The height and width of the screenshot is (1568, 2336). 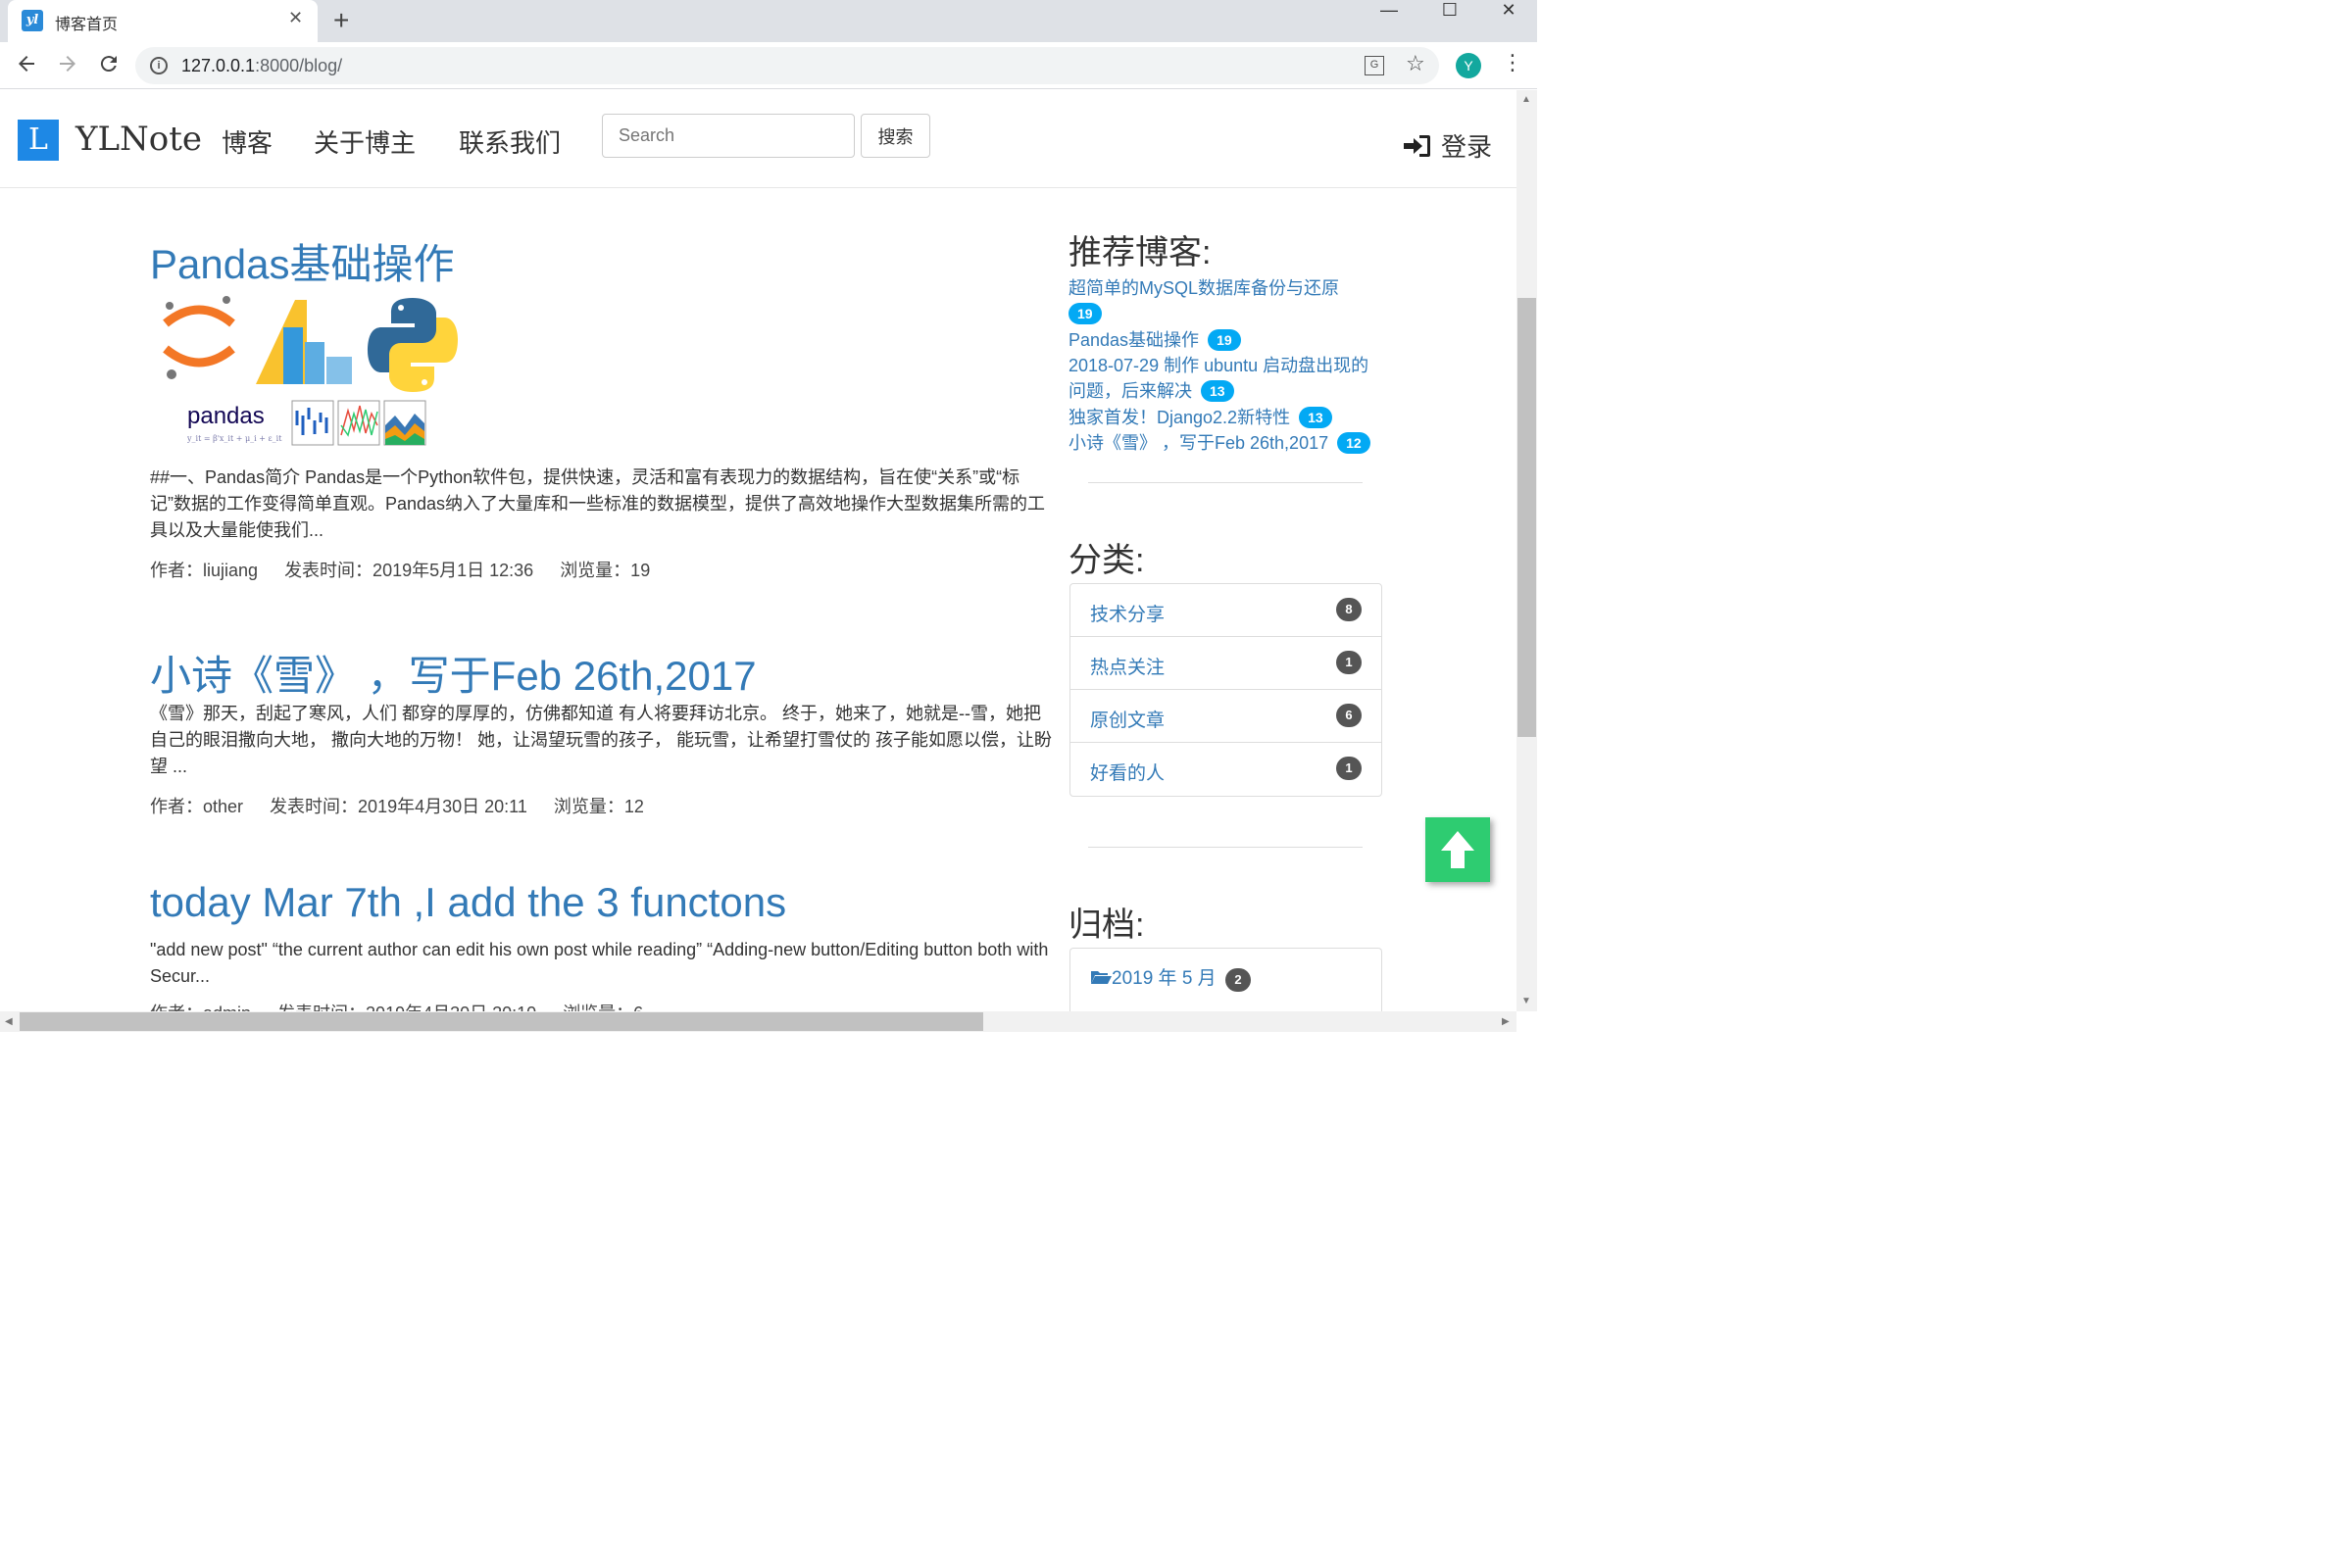 What do you see at coordinates (226, 416) in the screenshot?
I see `pandas-logo-text: pandas` at bounding box center [226, 416].